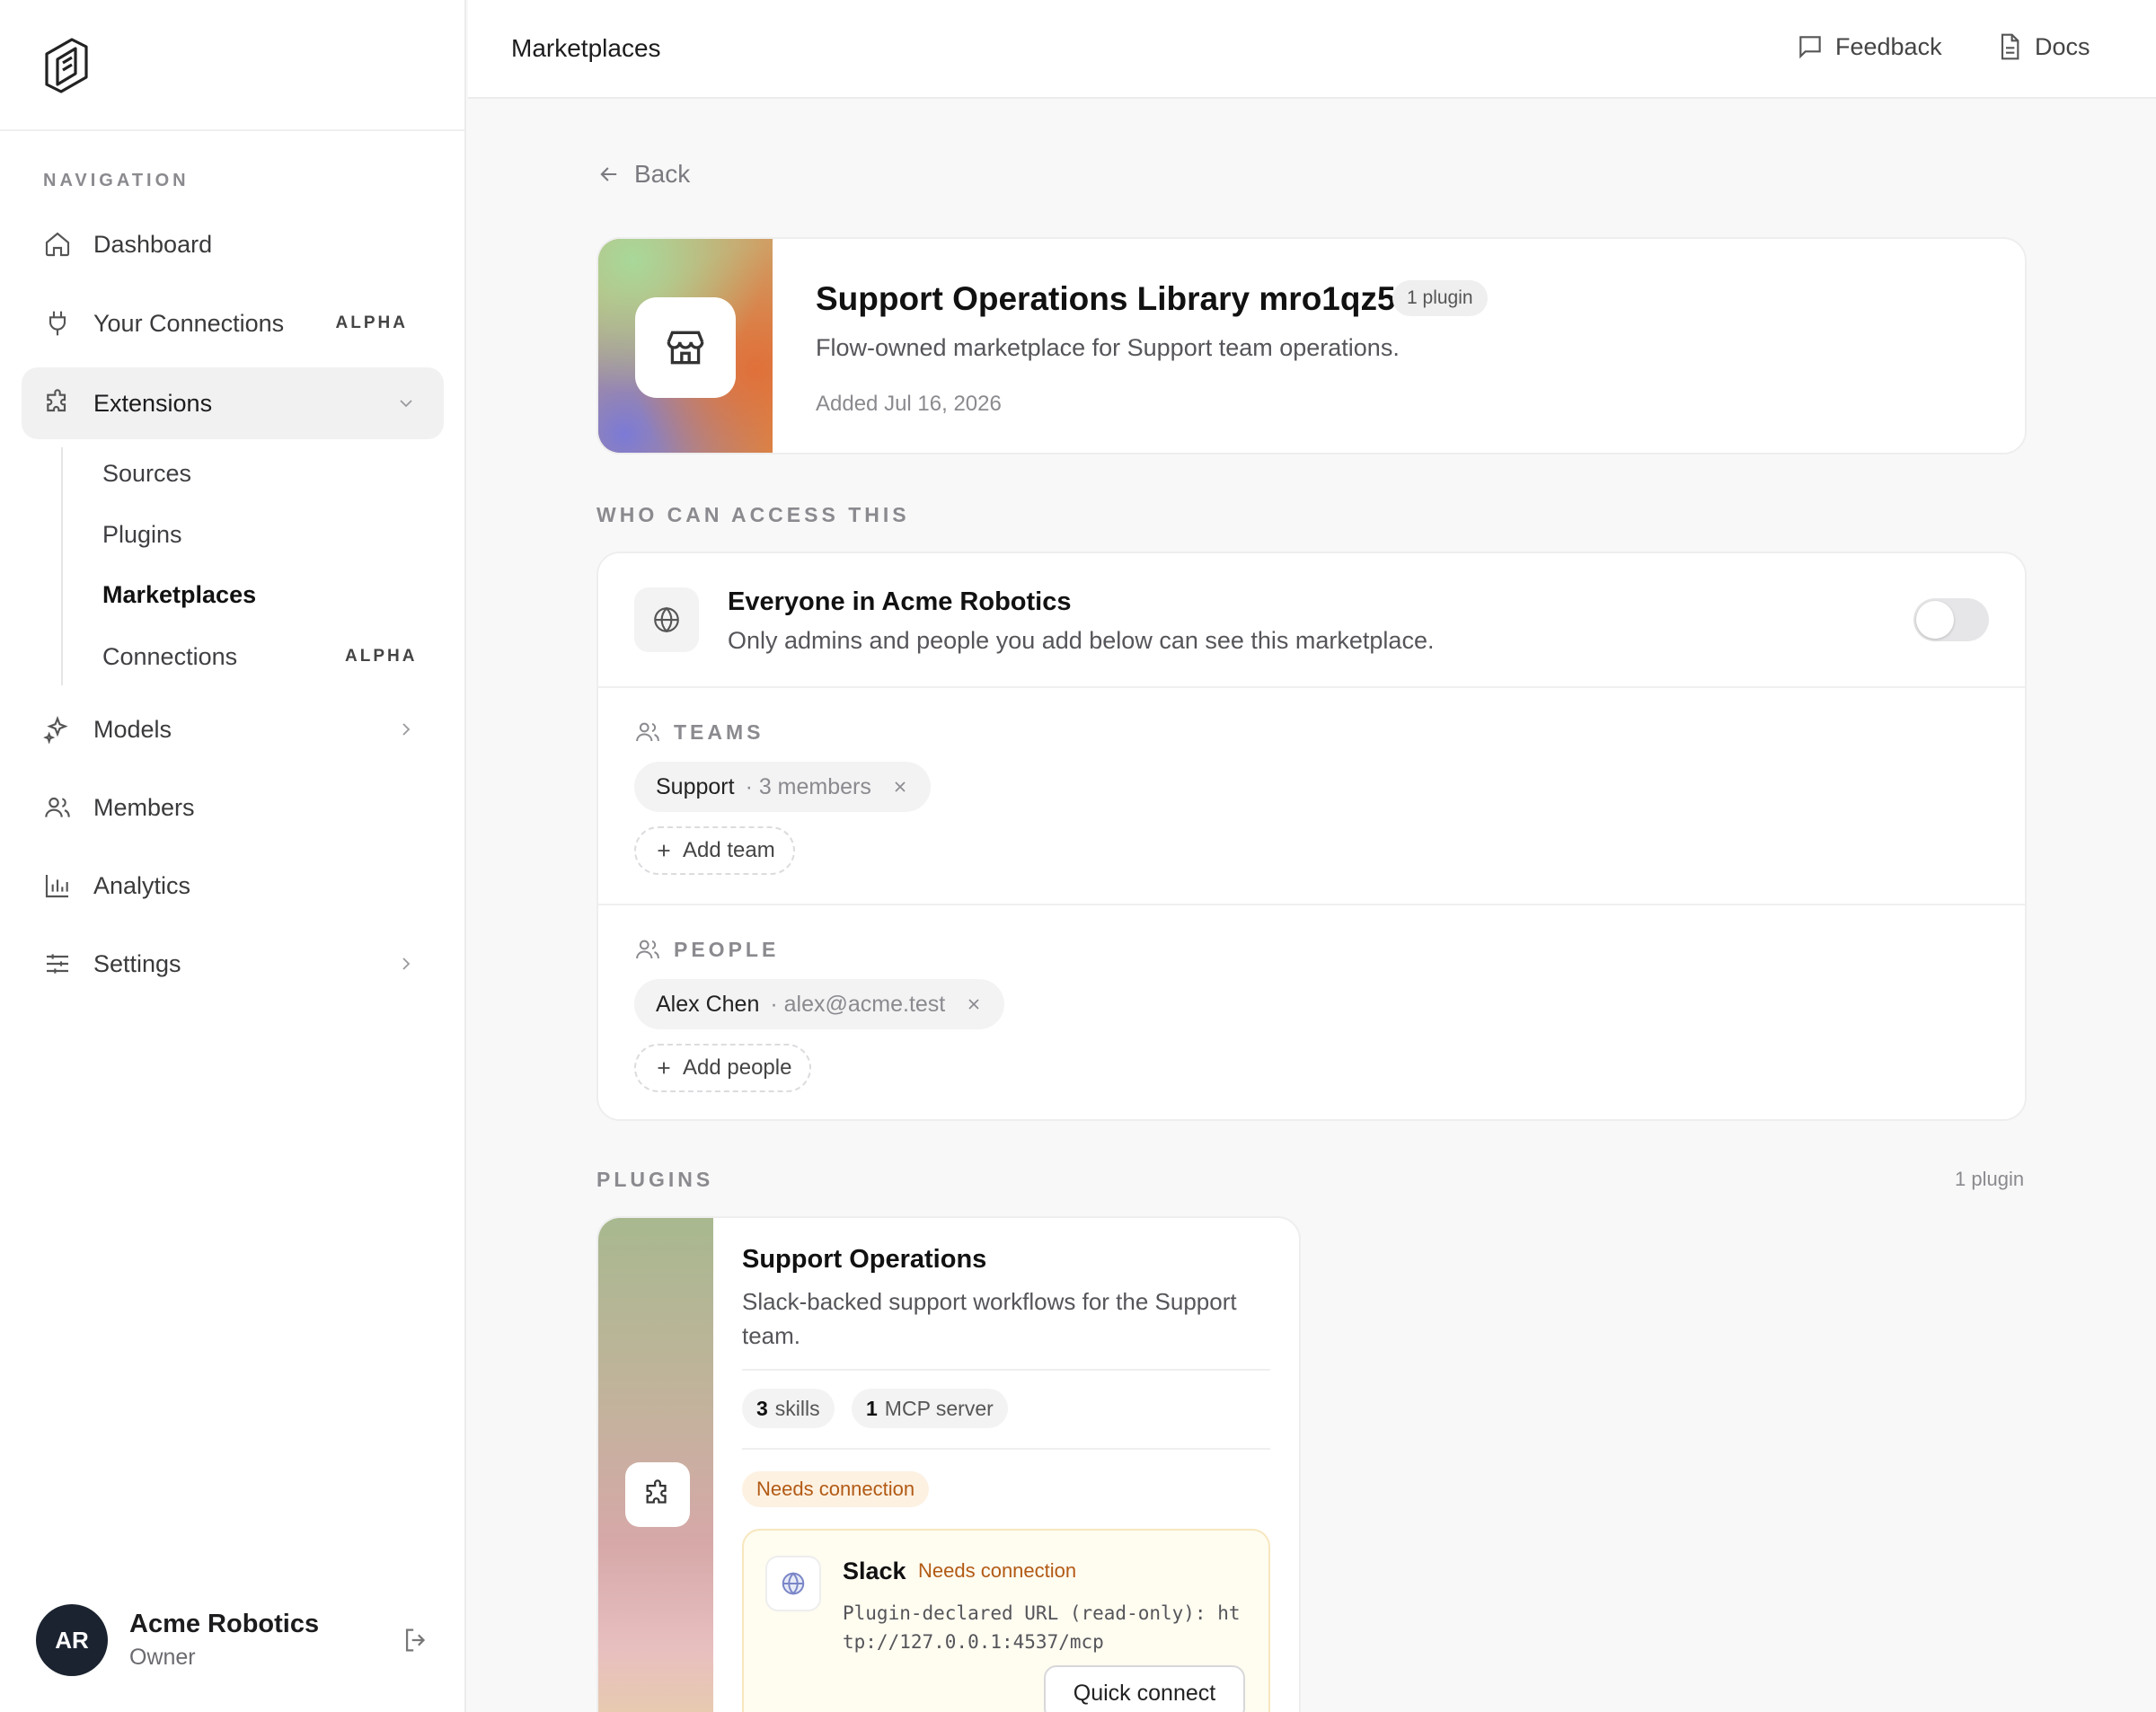  What do you see at coordinates (233, 807) in the screenshot?
I see `sidebar-item-members: Members` at bounding box center [233, 807].